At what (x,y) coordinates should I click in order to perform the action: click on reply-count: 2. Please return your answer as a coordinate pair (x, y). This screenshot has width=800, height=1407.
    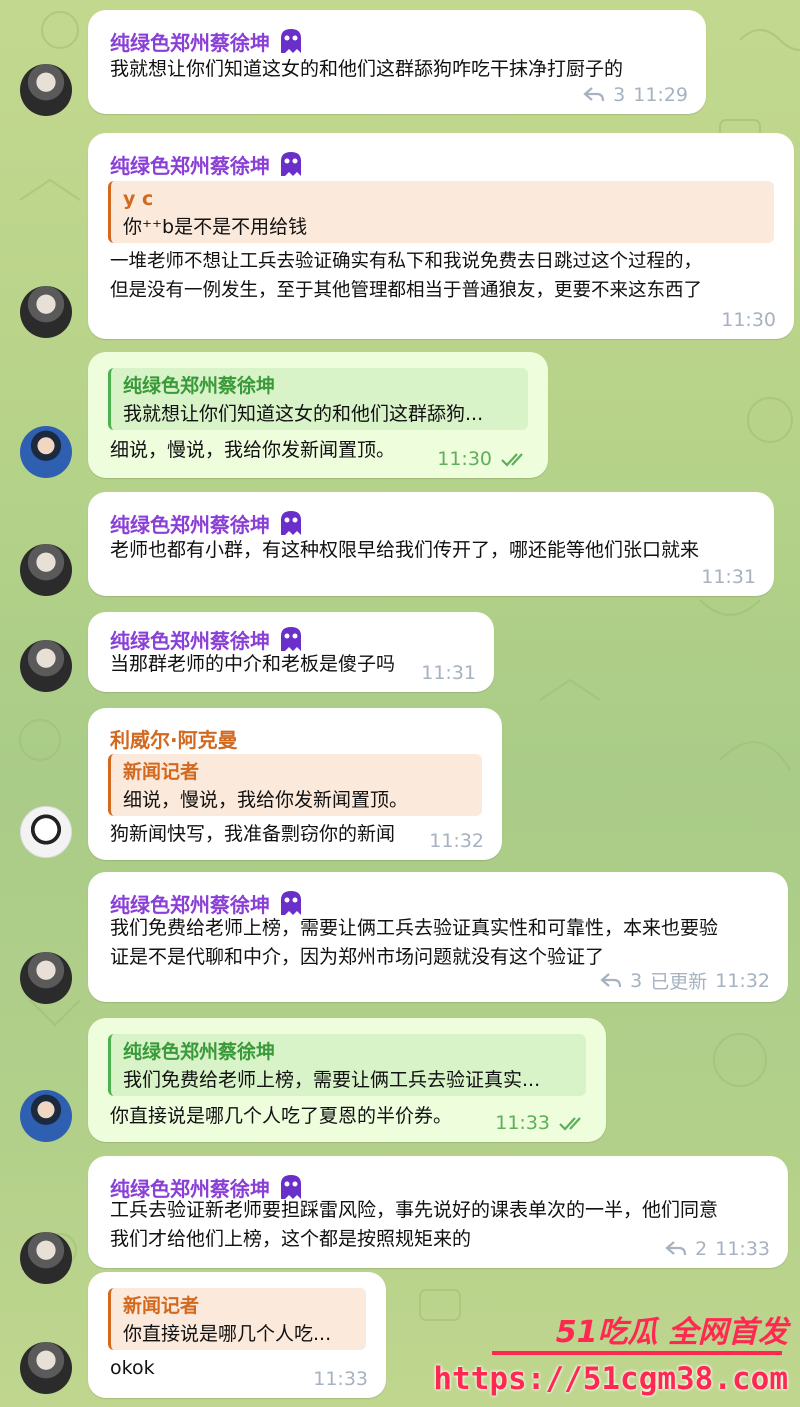
    Looking at the image, I should click on (701, 1249).